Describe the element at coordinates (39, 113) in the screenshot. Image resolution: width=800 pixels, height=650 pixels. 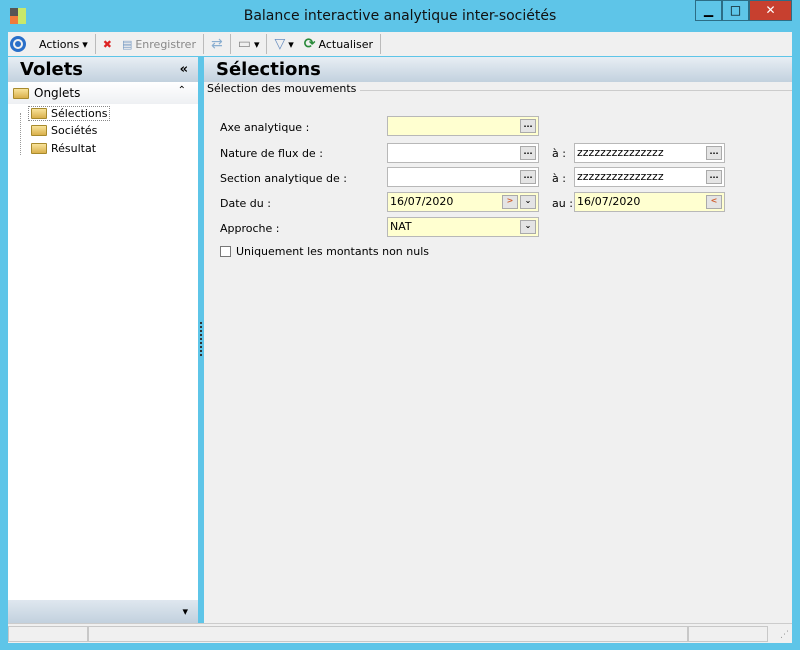
I see `folder-open-icon` at that location.